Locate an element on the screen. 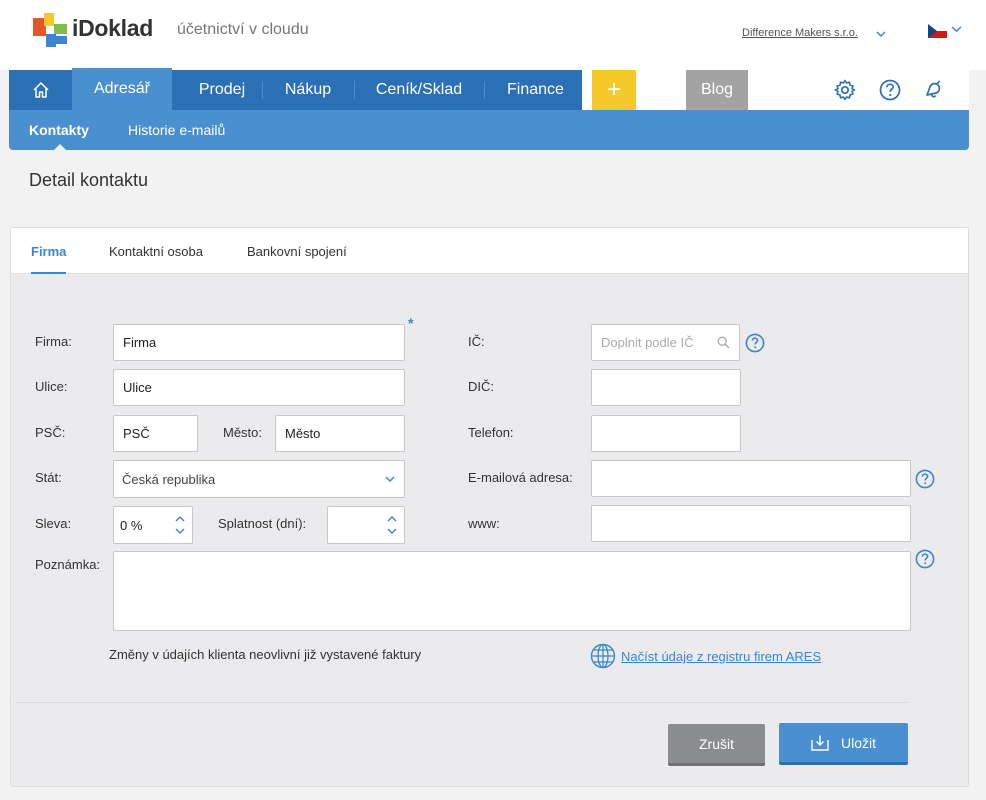  tab-kontaktni-osoba: Kontaktní osoba is located at coordinates (156, 251).